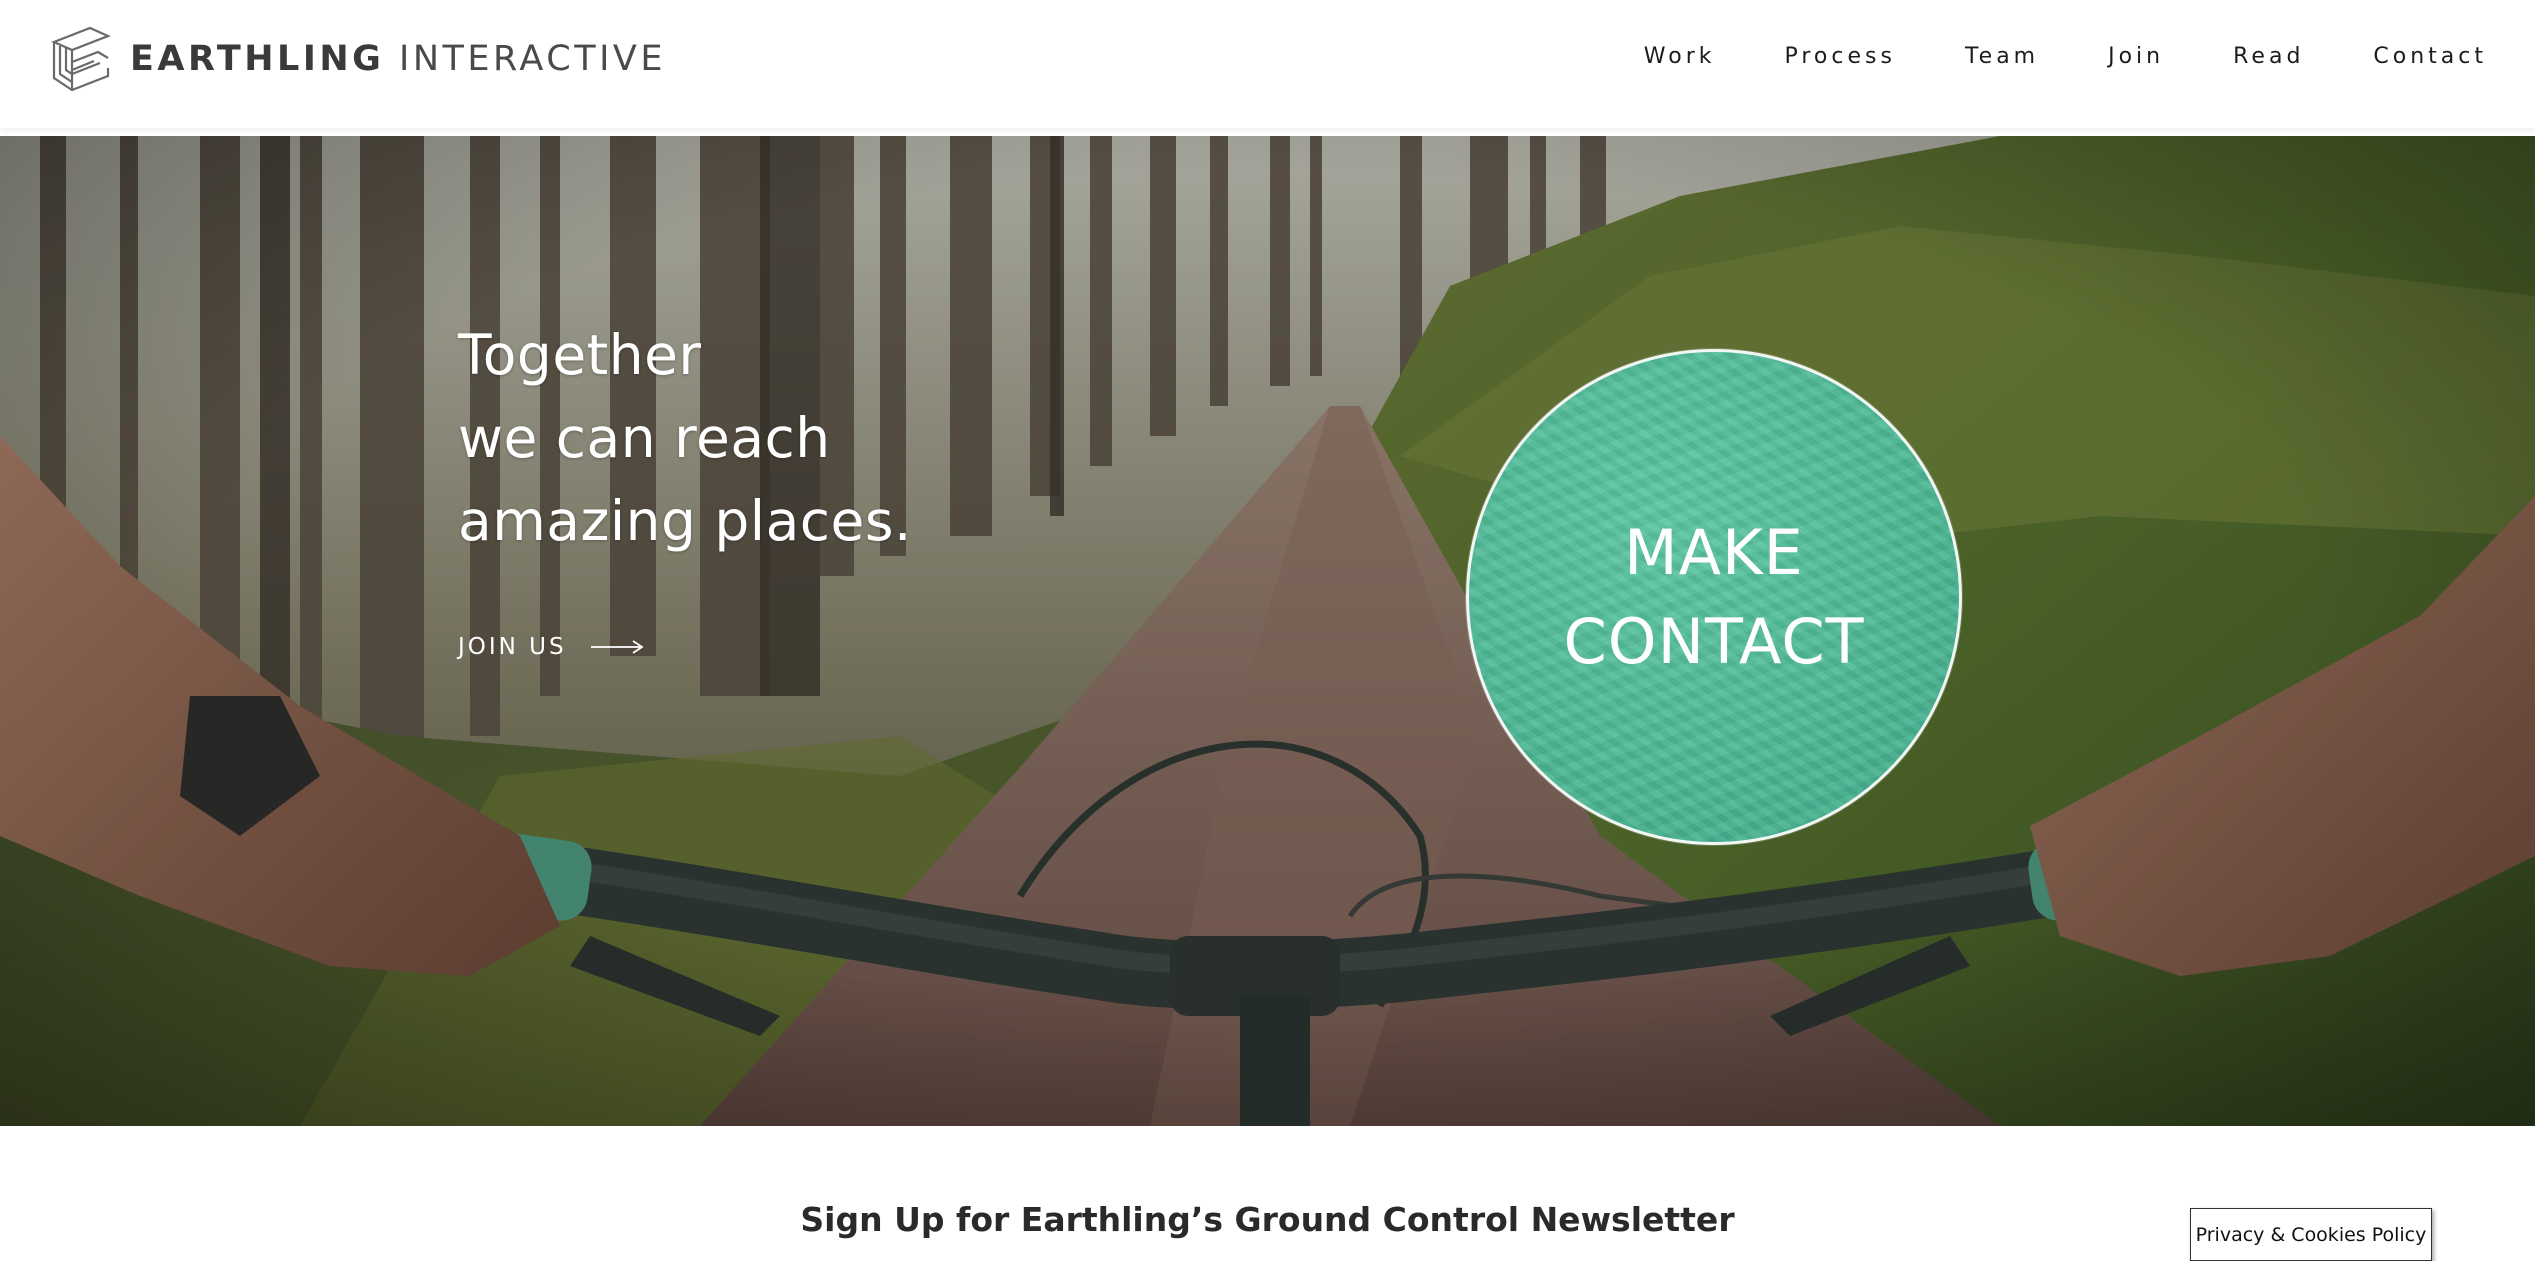  Describe the element at coordinates (685, 521) in the screenshot. I see `hero-headline-line-3: amazing places.` at that location.